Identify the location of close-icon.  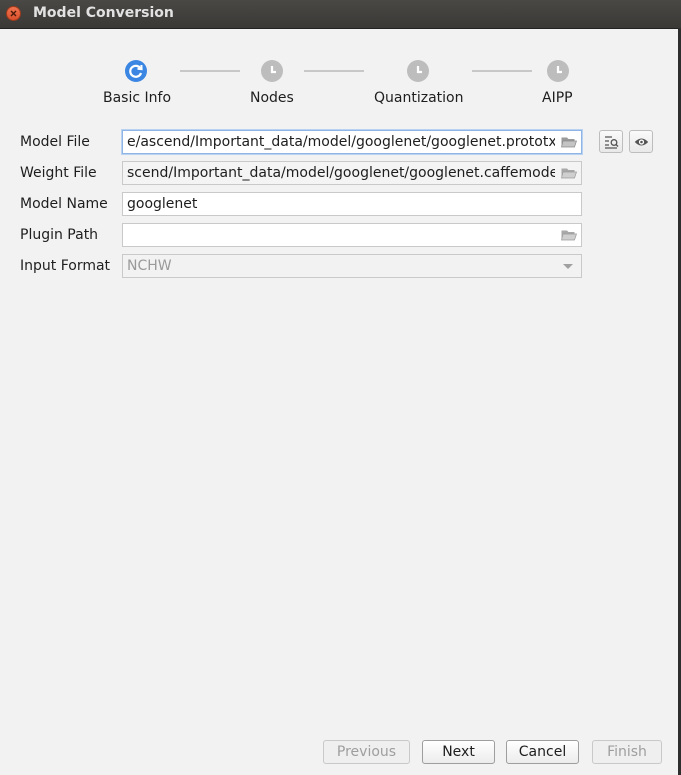
(13, 13).